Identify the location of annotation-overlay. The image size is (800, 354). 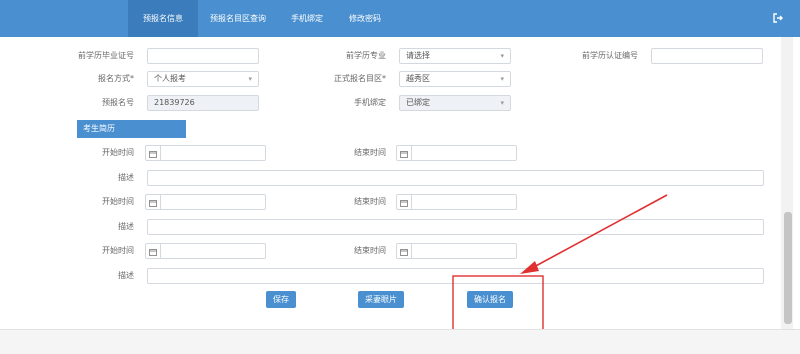
(560, 262).